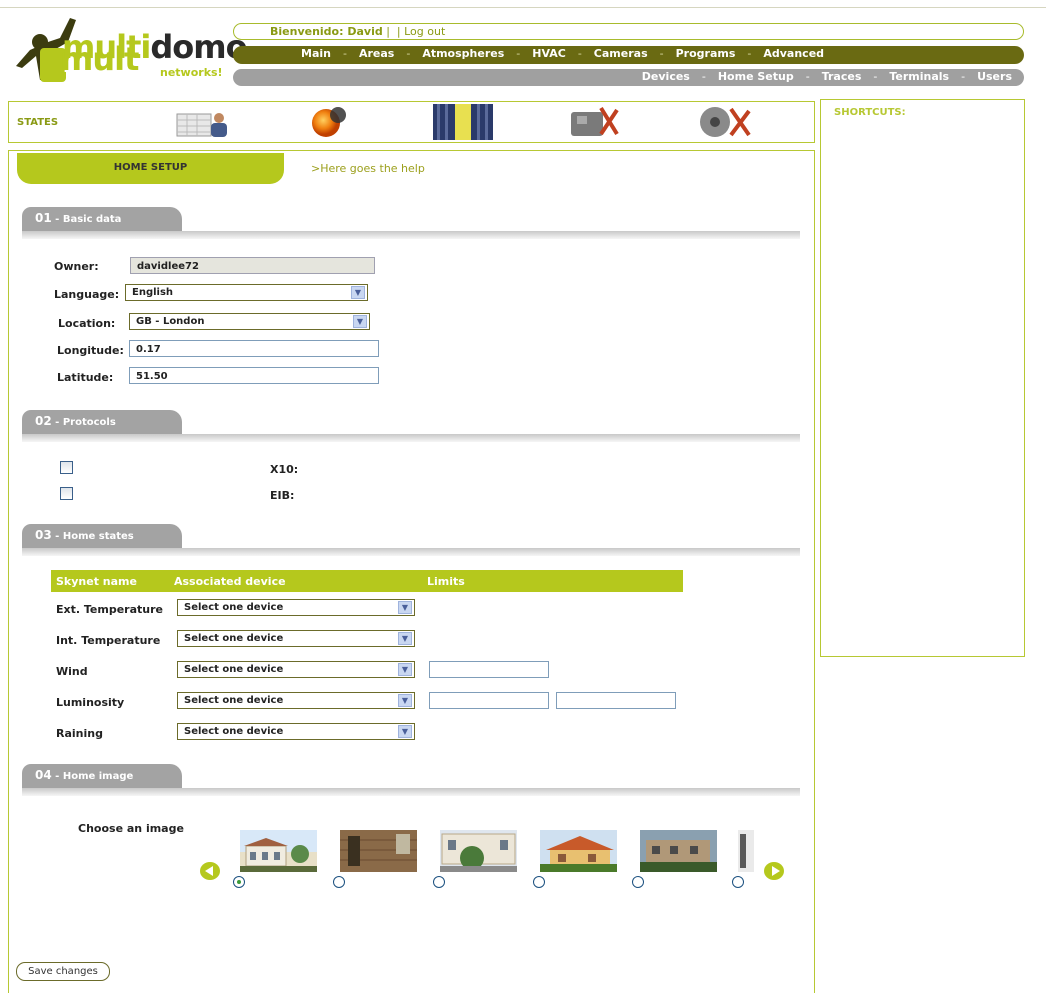 Image resolution: width=1046 pixels, height=993 pixels. I want to click on eib-label: EIB:, so click(282, 495).